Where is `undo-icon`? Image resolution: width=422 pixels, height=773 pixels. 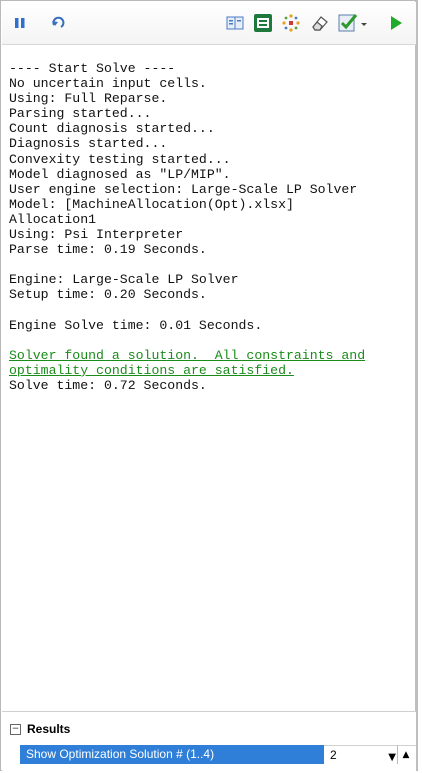 undo-icon is located at coordinates (58, 23).